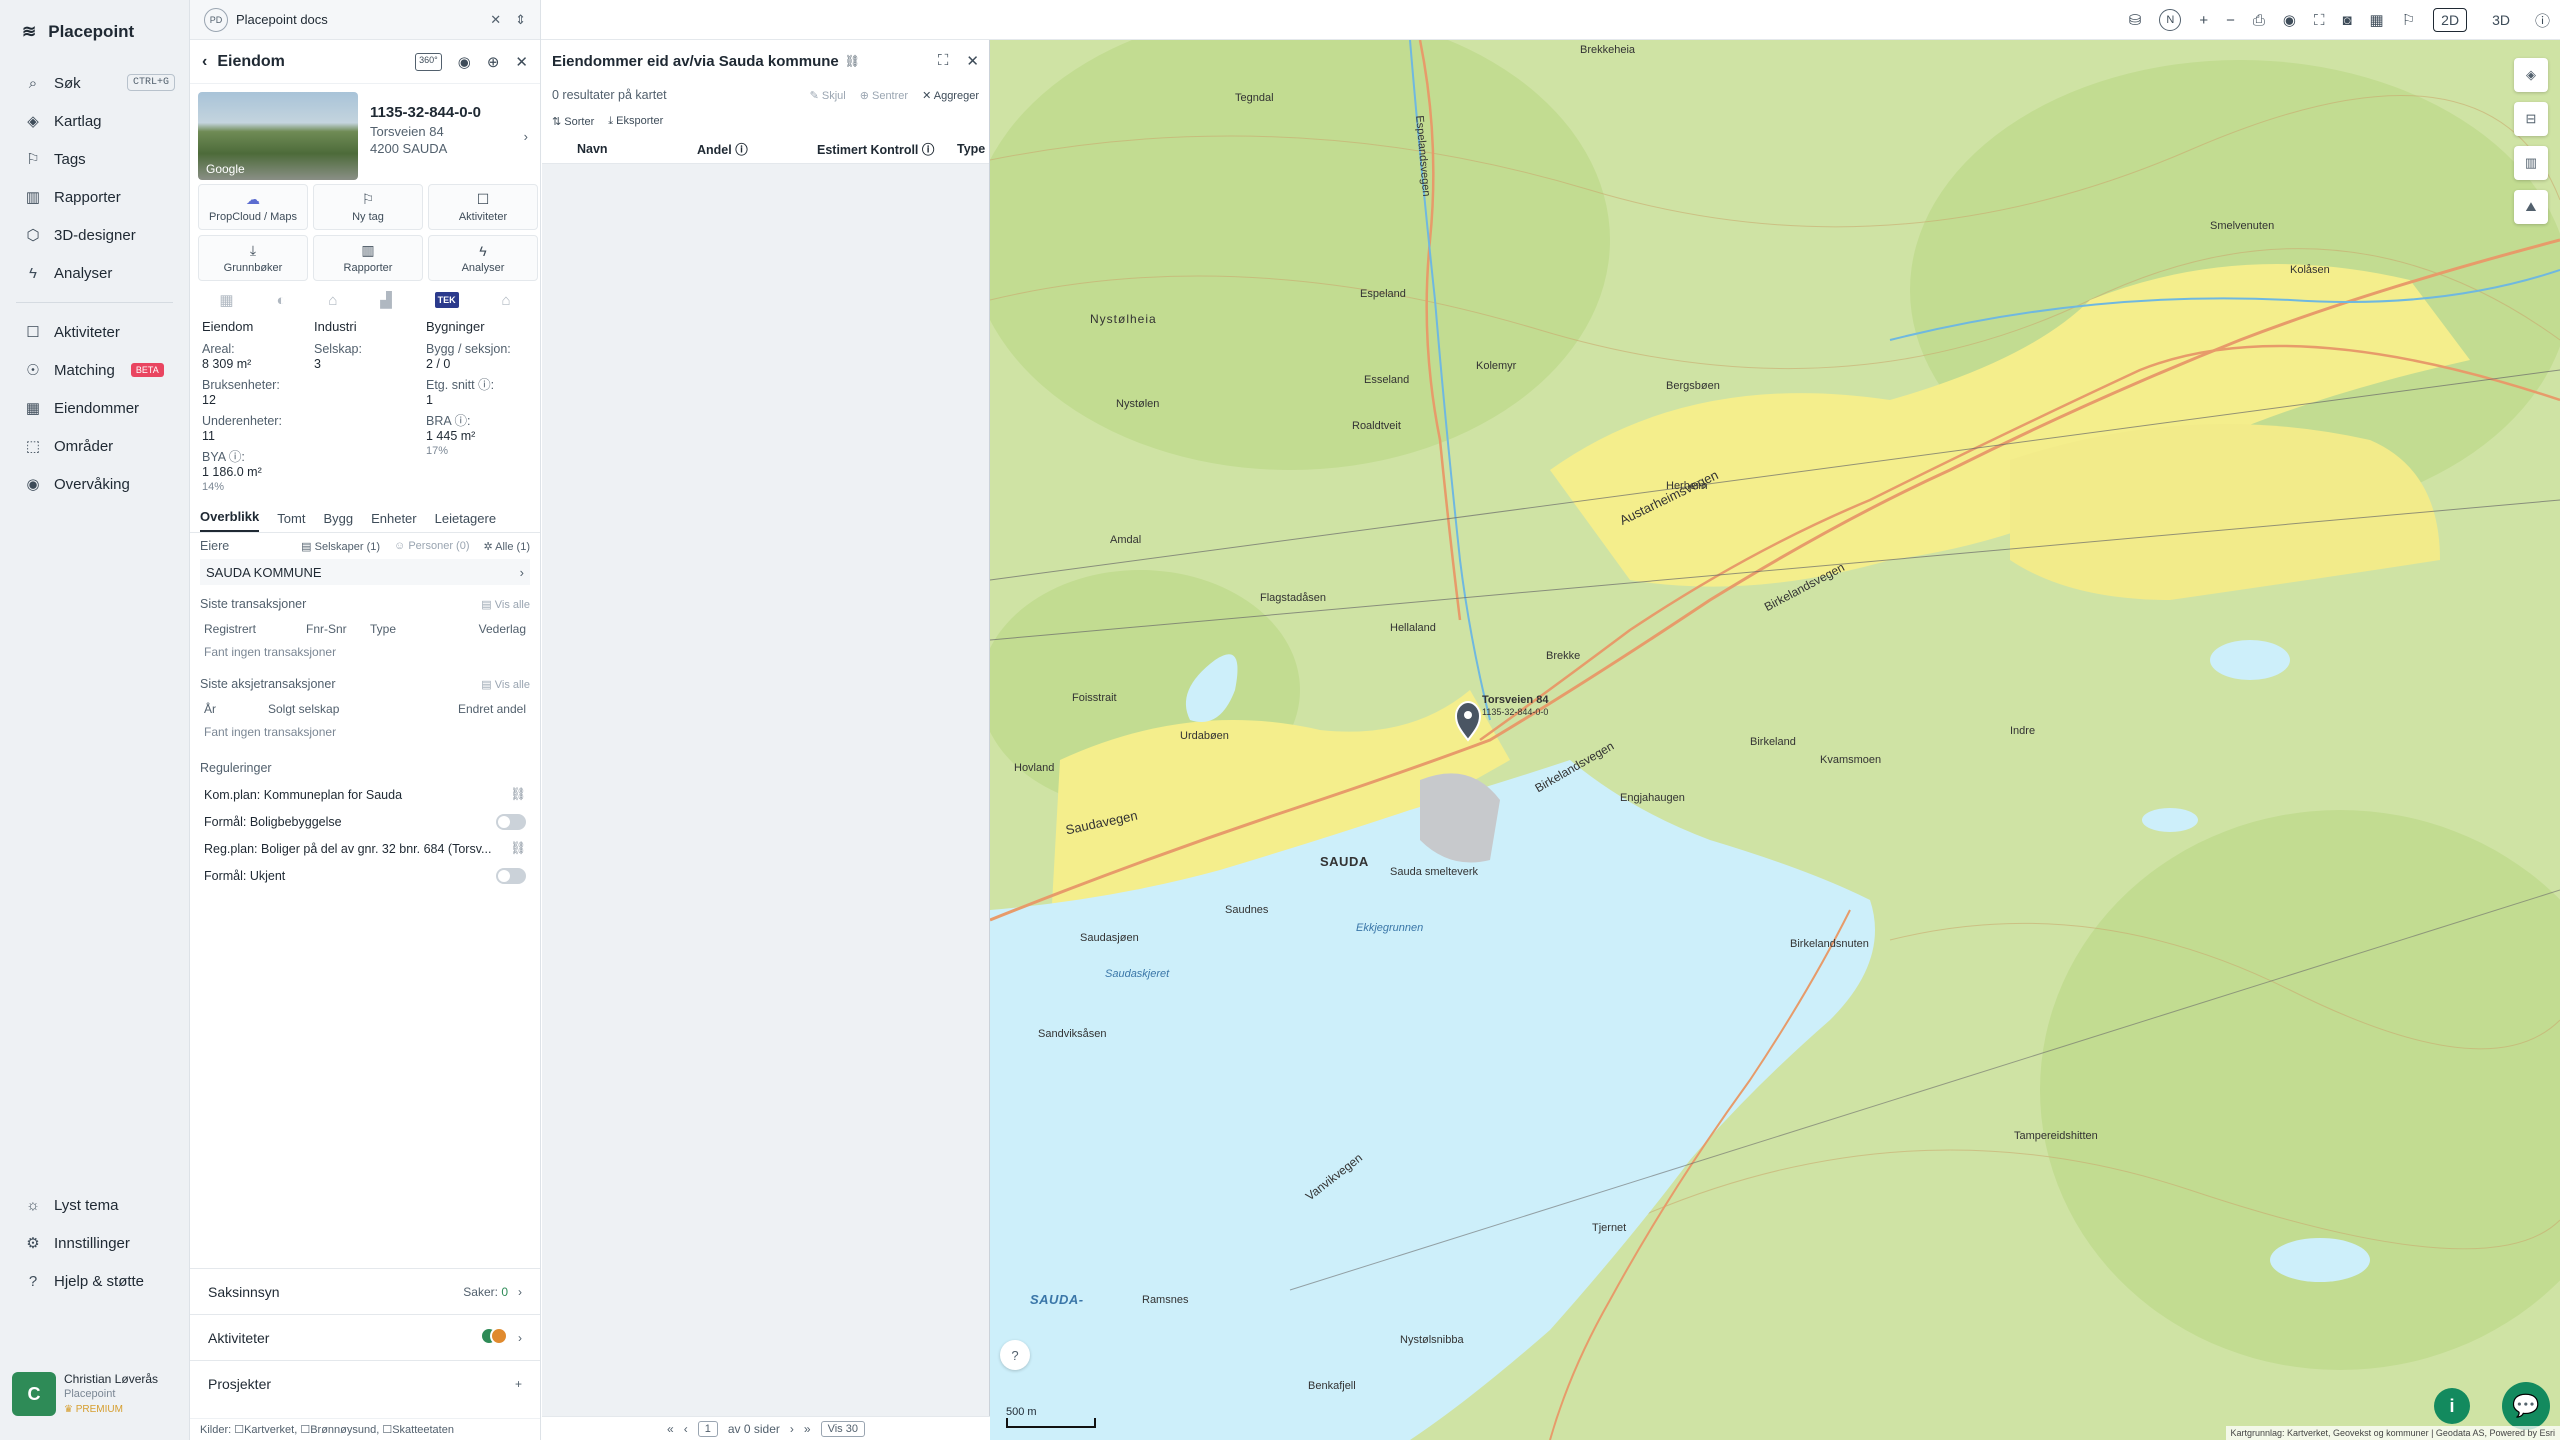 The image size is (2560, 1440). Describe the element at coordinates (94, 484) in the screenshot. I see `nav-item-overvaking: ◉ Overvåking` at that location.